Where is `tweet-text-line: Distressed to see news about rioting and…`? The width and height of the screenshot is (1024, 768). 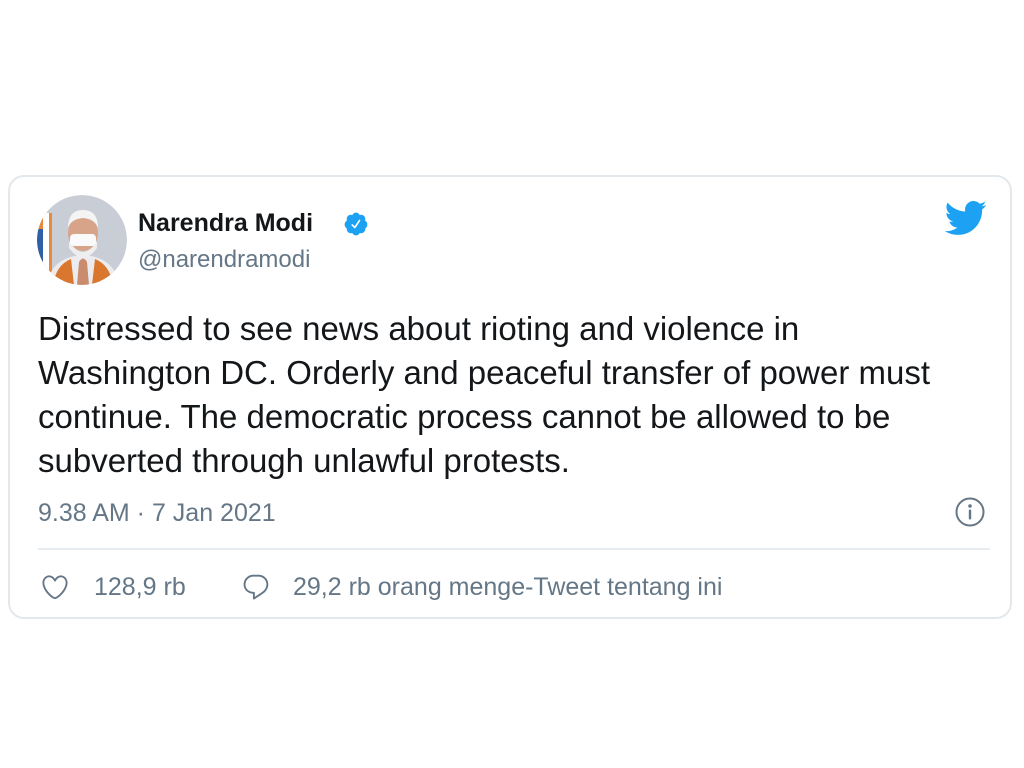
tweet-text-line: Distressed to see news about rioting and… is located at coordinates (419, 328).